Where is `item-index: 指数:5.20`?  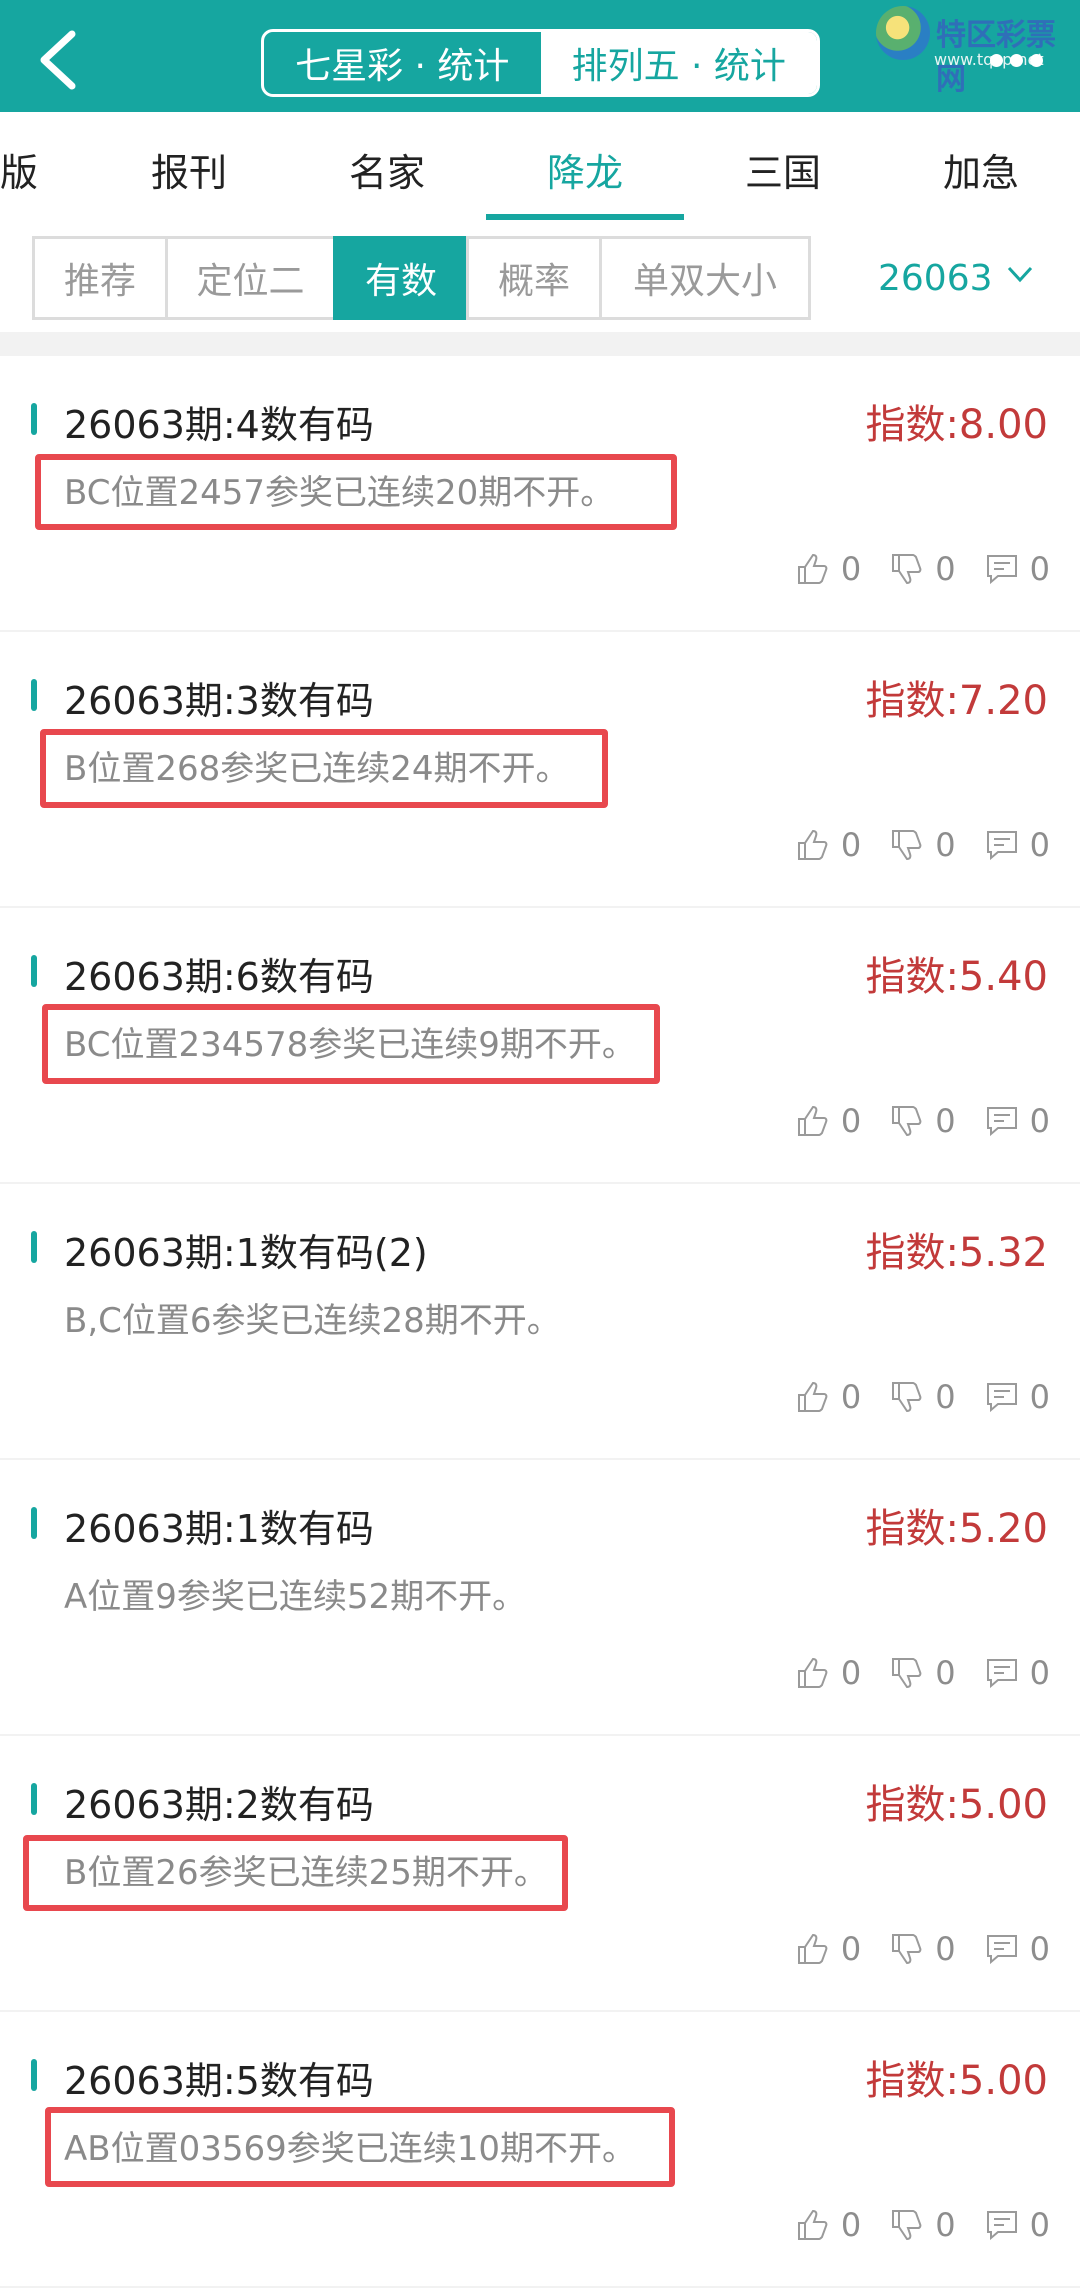 item-index: 指数:5.20 is located at coordinates (956, 1529).